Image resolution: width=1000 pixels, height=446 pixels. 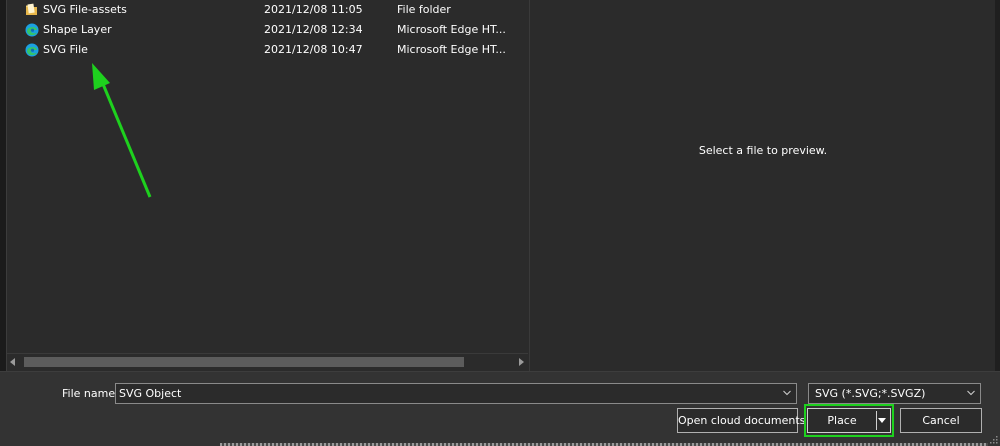 I want to click on open-cloud-documents-button: Open cloud documents, so click(x=741, y=420).